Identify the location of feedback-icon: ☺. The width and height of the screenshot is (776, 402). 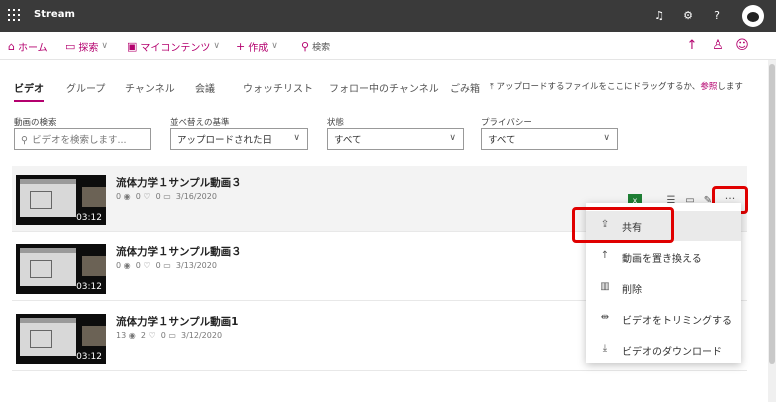
(742, 45).